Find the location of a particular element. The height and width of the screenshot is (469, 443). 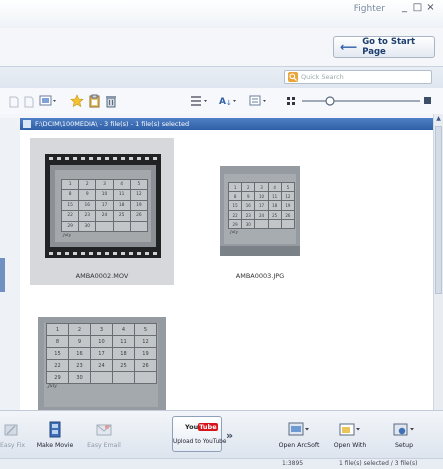

email-icon is located at coordinates (104, 430).